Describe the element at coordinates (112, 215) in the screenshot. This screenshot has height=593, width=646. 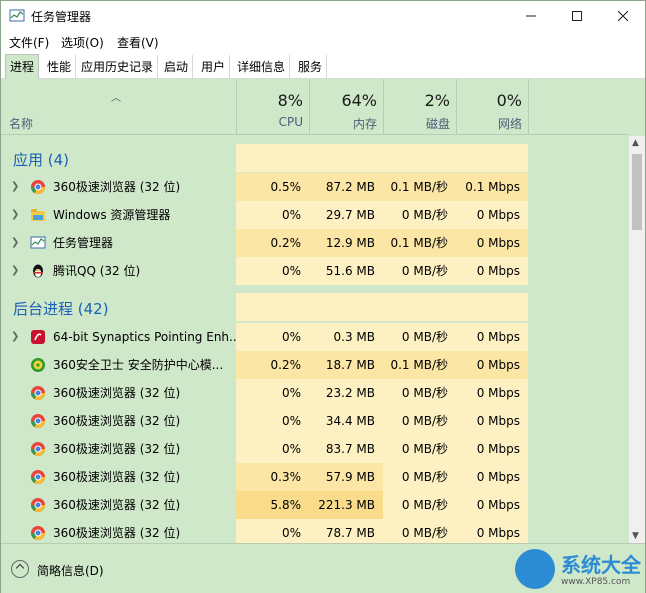
I see `process-name: Windows 资源管理器` at that location.